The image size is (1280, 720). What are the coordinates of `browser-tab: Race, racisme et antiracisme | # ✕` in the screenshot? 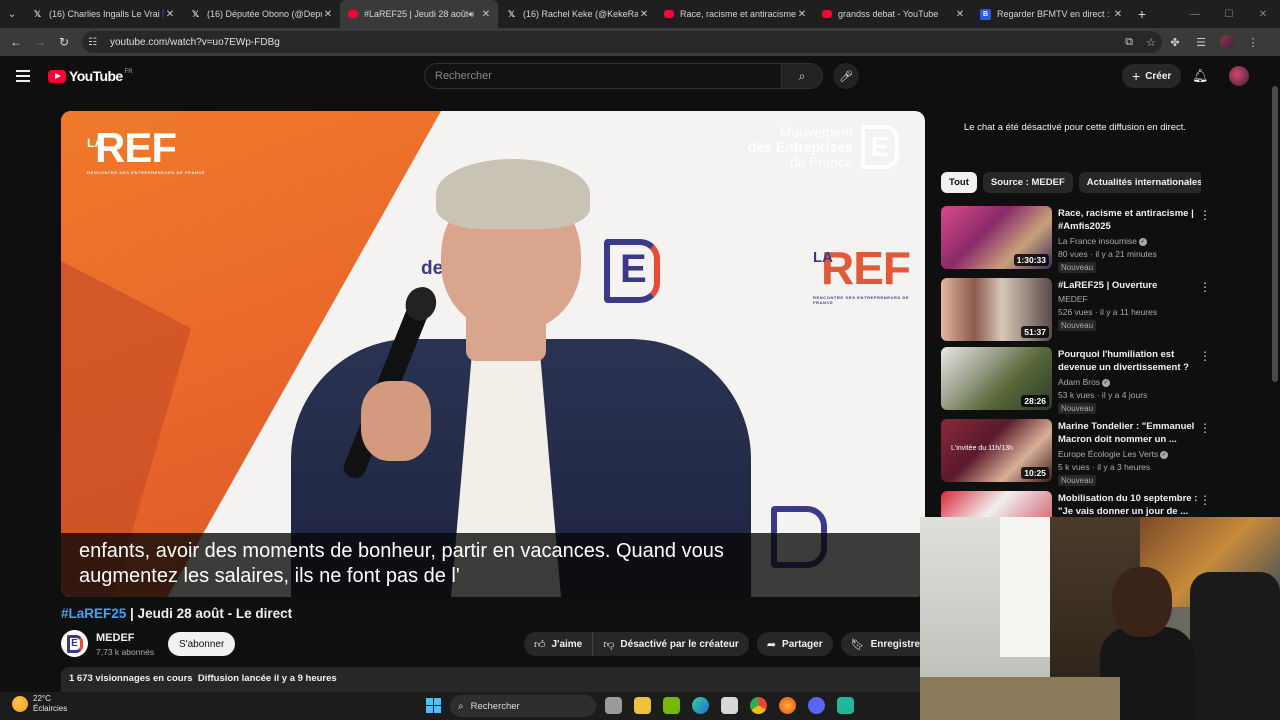 It's located at (735, 14).